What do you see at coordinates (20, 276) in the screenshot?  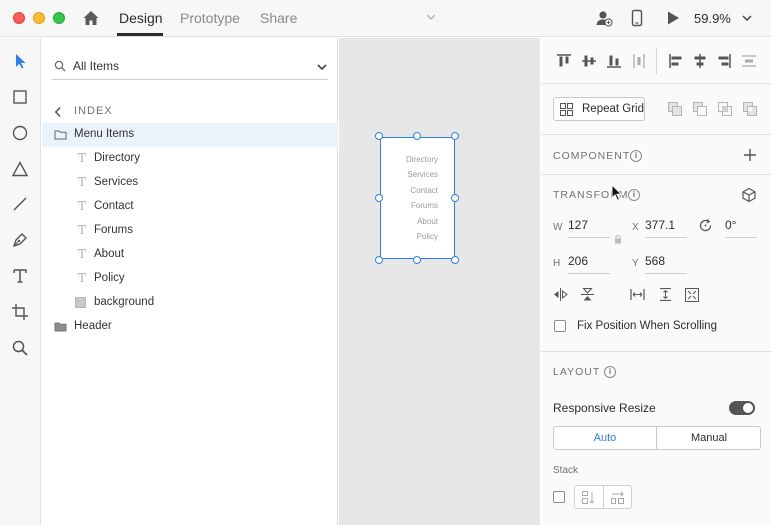 I see `text-tool-icon` at bounding box center [20, 276].